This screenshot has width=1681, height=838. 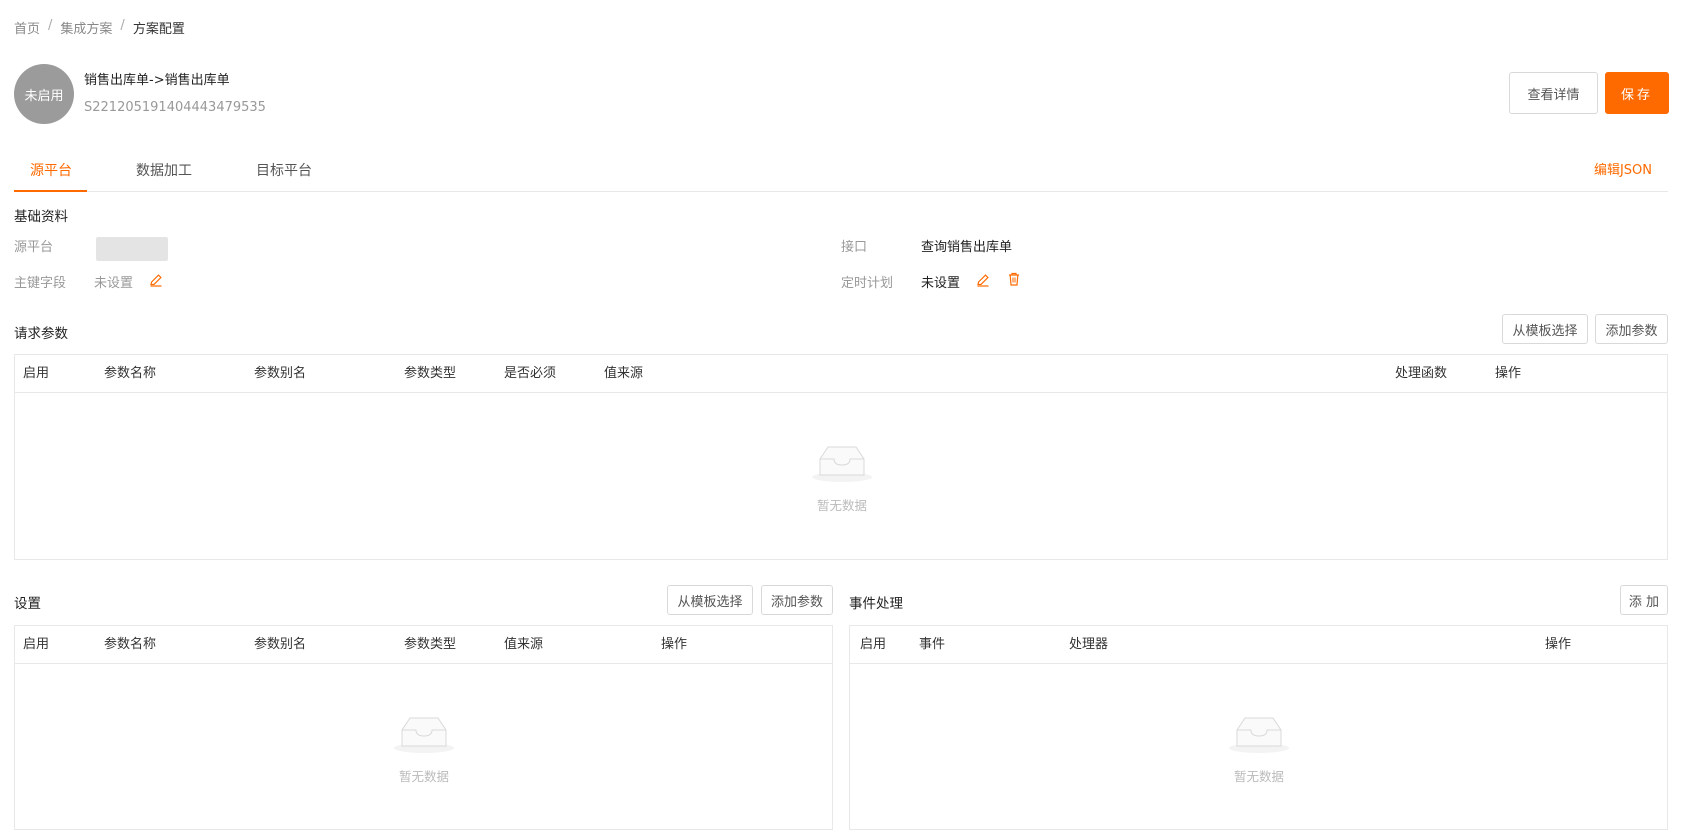 I want to click on schedule-edit-icon, so click(x=983, y=280).